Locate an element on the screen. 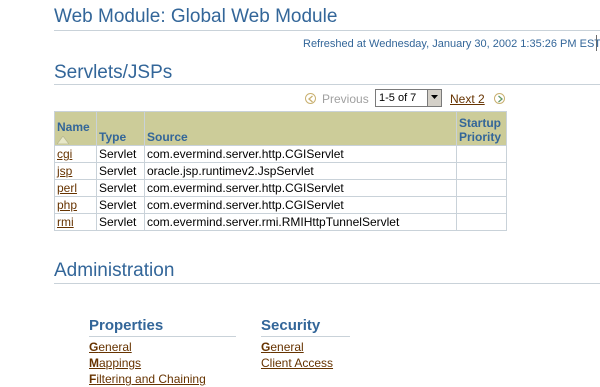 The height and width of the screenshot is (387, 600). title-divider is located at coordinates (327, 30).